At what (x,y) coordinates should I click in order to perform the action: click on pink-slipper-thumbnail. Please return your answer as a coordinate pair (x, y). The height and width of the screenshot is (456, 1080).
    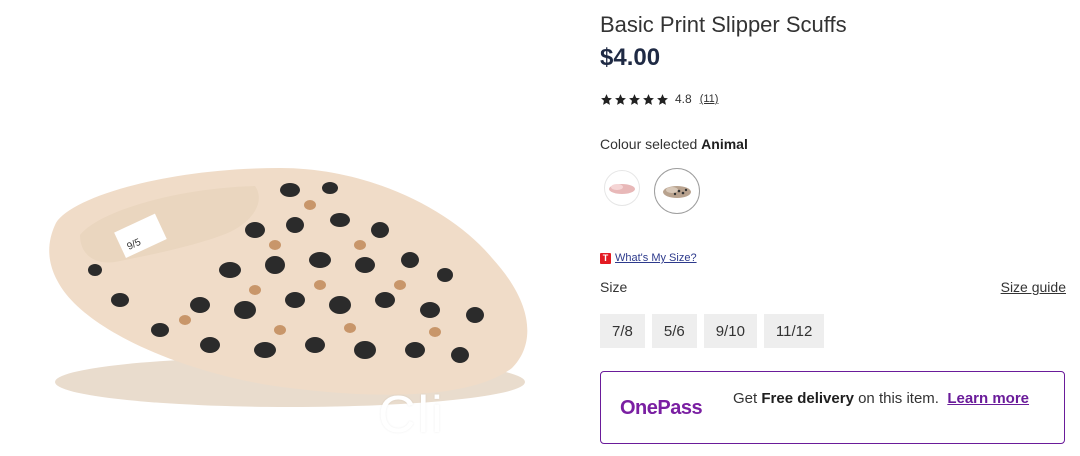
    Looking at the image, I should click on (622, 189).